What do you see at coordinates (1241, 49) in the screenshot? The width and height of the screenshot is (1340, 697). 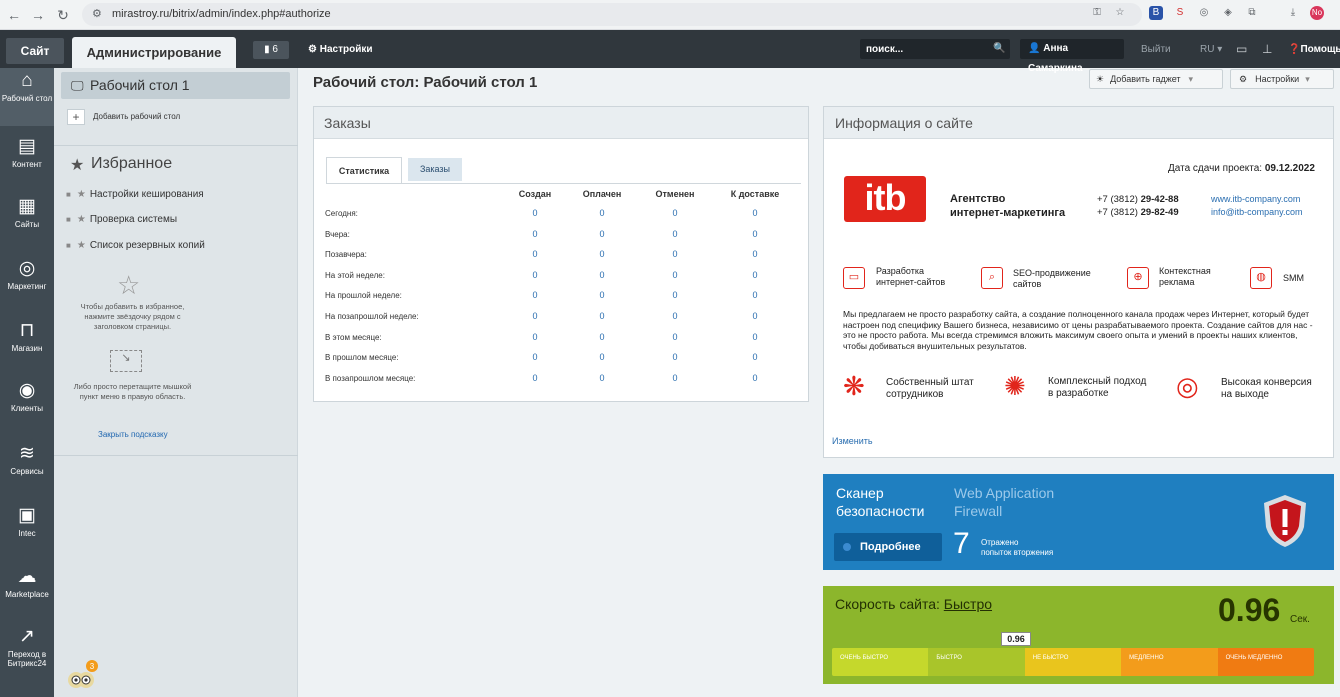 I see `window-icon: ▭` at bounding box center [1241, 49].